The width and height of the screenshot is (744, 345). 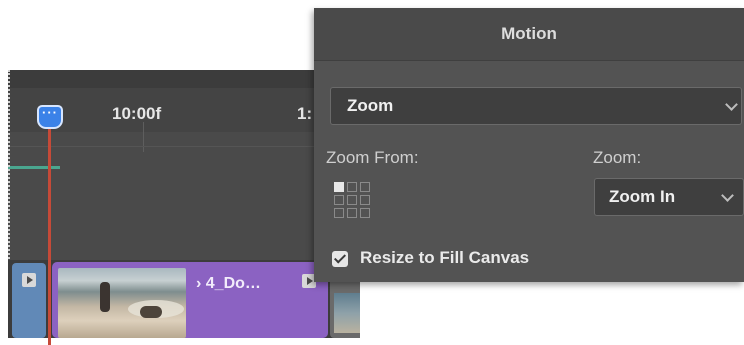 What do you see at coordinates (184, 79) in the screenshot?
I see `timeline-header-strip` at bounding box center [184, 79].